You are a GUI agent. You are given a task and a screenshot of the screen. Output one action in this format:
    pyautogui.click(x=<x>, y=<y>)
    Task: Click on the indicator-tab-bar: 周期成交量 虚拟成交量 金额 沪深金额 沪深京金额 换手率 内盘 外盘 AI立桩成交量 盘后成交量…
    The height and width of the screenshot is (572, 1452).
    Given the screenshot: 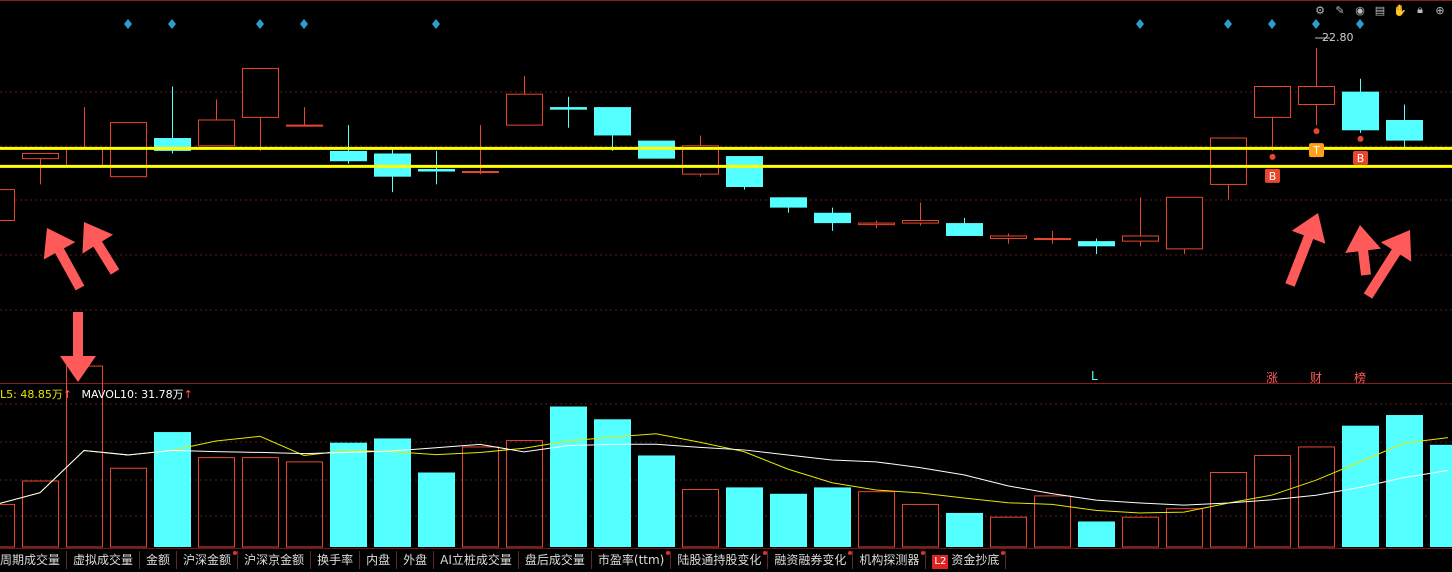 What is the action you would take?
    pyautogui.click(x=726, y=559)
    